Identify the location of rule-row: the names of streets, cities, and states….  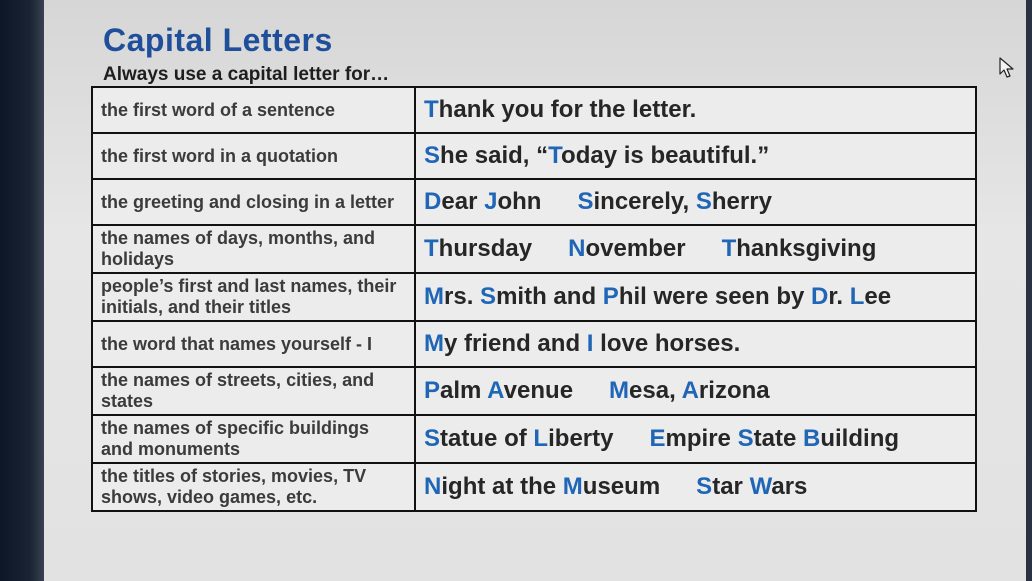
(534, 391).